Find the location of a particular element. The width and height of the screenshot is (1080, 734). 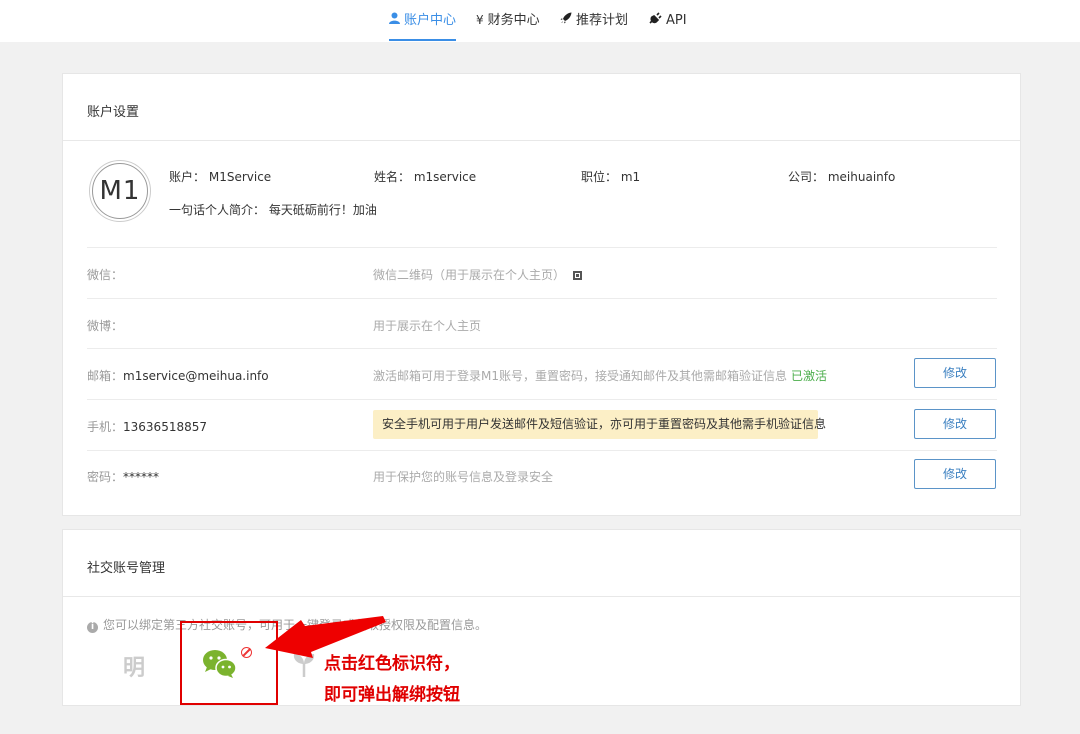

edit-email-button: 修改 is located at coordinates (955, 373).